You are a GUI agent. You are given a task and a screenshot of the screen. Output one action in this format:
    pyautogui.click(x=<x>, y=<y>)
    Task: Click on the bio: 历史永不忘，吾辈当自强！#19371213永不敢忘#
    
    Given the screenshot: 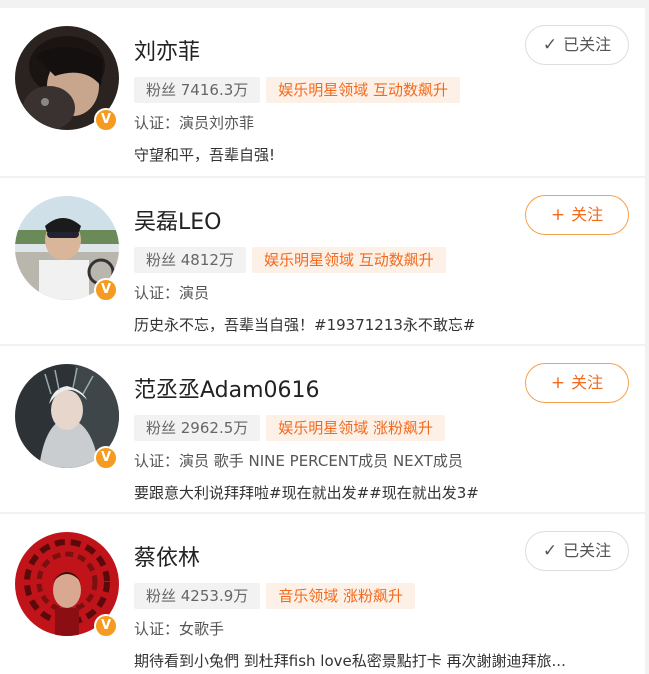 What is the action you would take?
    pyautogui.click(x=305, y=325)
    